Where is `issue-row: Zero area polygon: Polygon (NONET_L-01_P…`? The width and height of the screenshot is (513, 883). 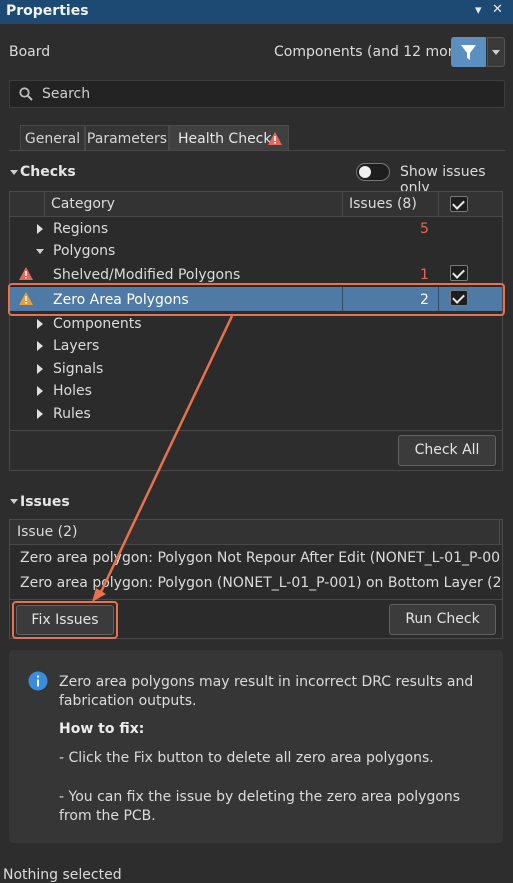 issue-row: Zero area polygon: Polygon (NONET_L-01_P… is located at coordinates (260, 583).